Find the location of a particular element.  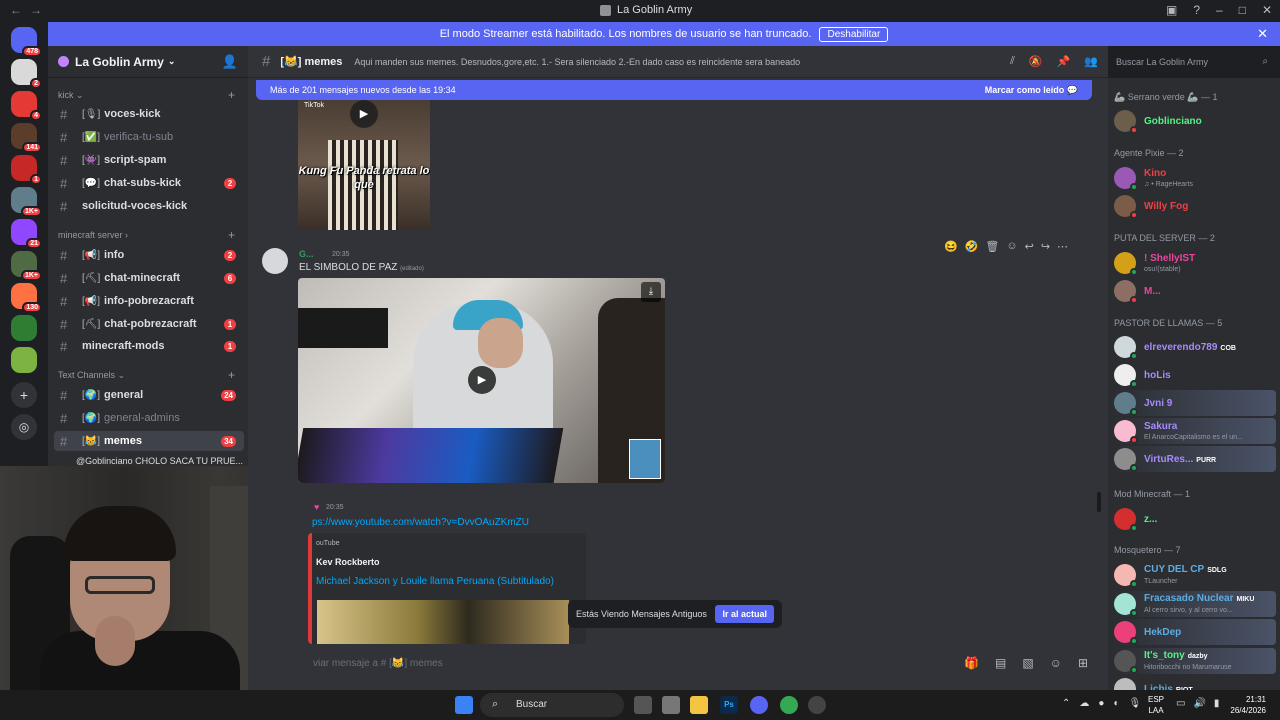

channel-verifica-tu-sub: # [✅] verifica-tu-sub is located at coordinates (149, 137).